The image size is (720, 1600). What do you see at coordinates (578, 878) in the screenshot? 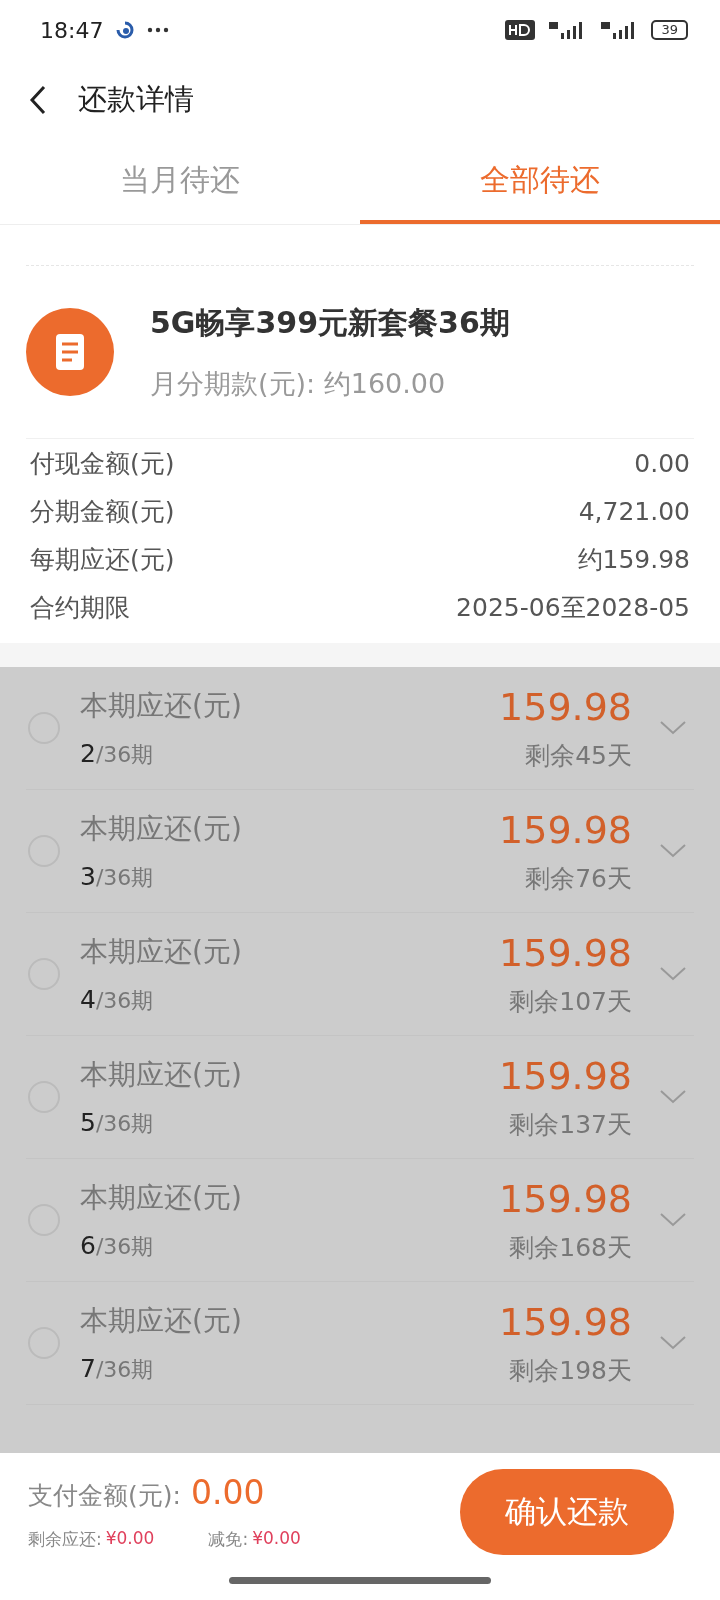
I see `days-remaining: 剩余76天` at bounding box center [578, 878].